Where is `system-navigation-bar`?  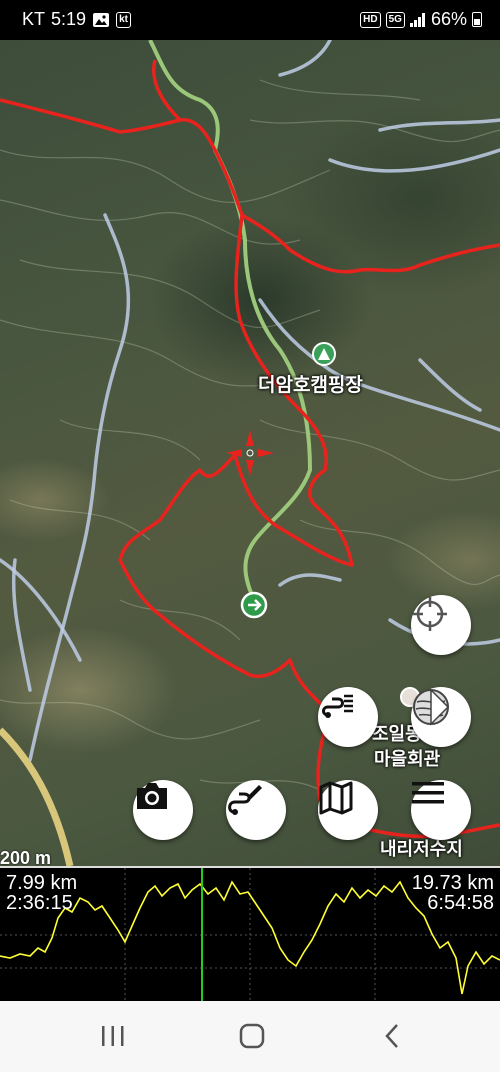
system-navigation-bar is located at coordinates (250, 1036).